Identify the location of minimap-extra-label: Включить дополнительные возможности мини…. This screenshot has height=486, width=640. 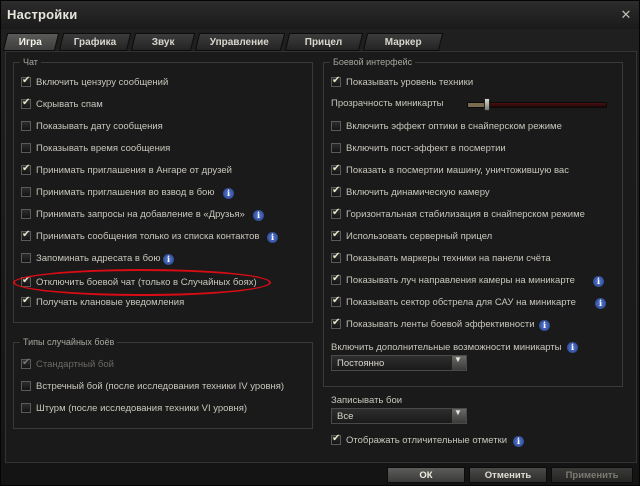
(446, 347).